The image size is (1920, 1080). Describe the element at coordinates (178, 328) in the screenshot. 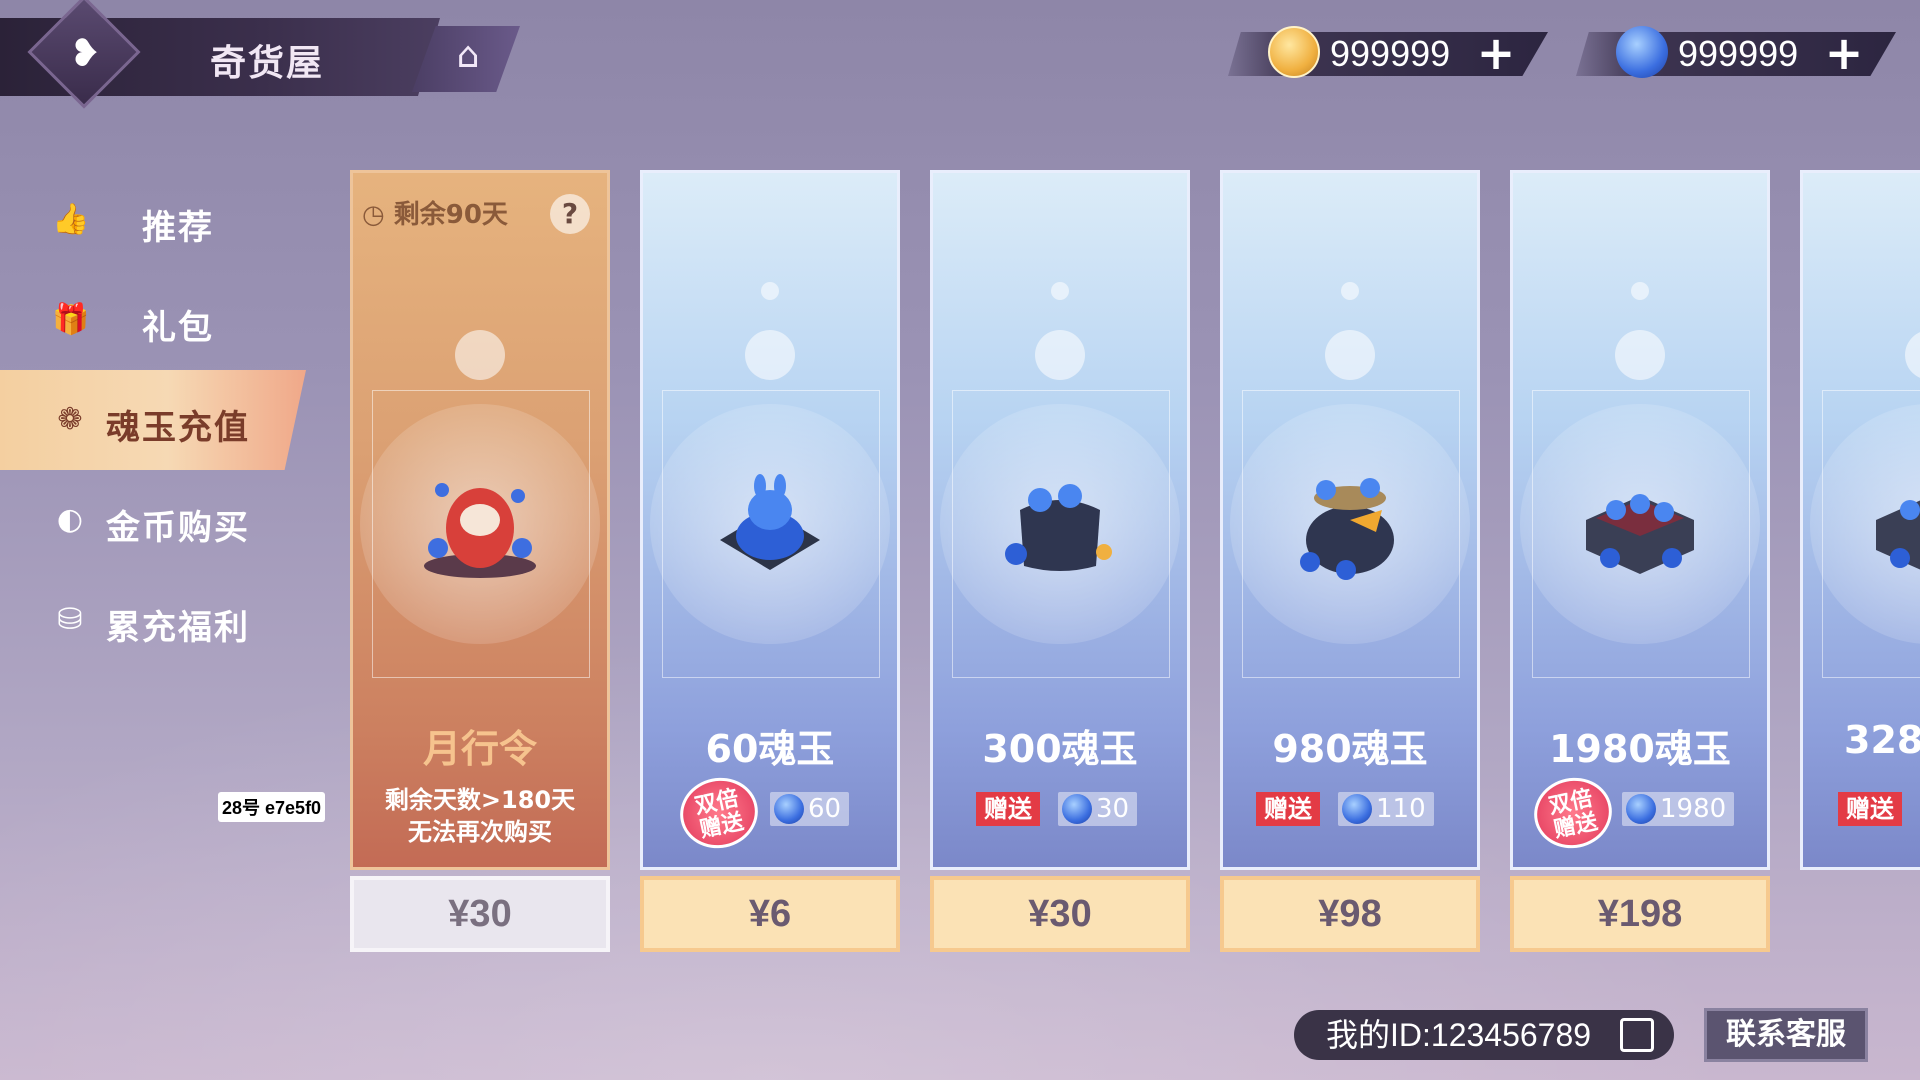

I see `sidebar-item-label: 礼包` at that location.